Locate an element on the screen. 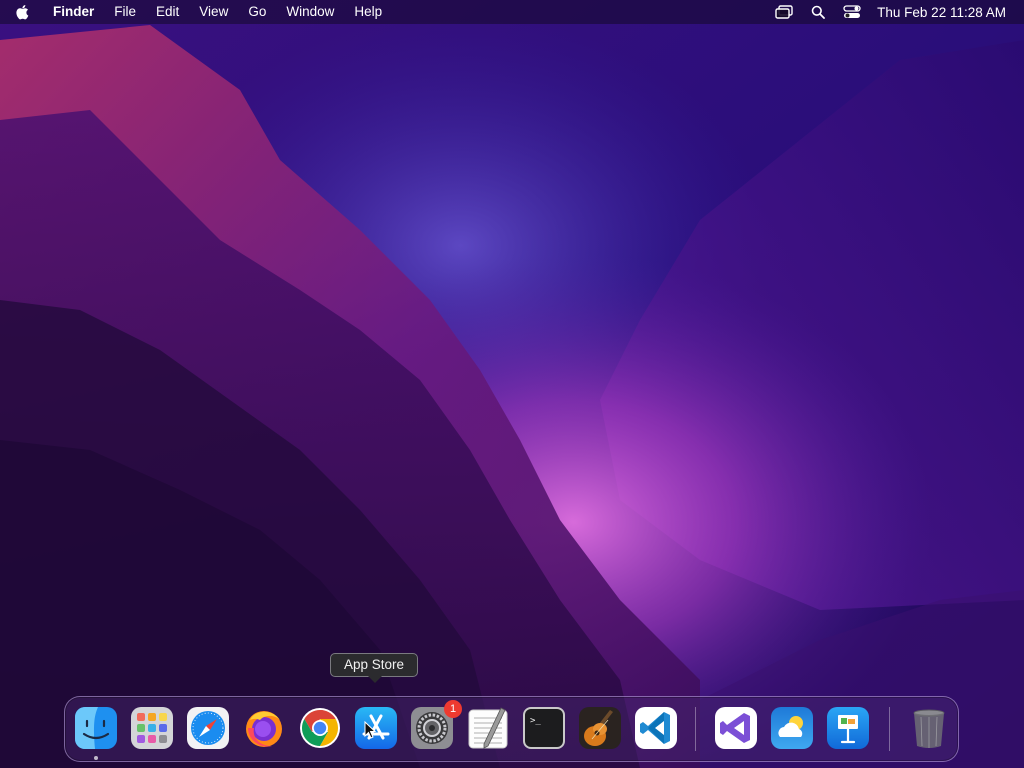 The height and width of the screenshot is (768, 1024). dock-tooltip: App Store is located at coordinates (374, 665).